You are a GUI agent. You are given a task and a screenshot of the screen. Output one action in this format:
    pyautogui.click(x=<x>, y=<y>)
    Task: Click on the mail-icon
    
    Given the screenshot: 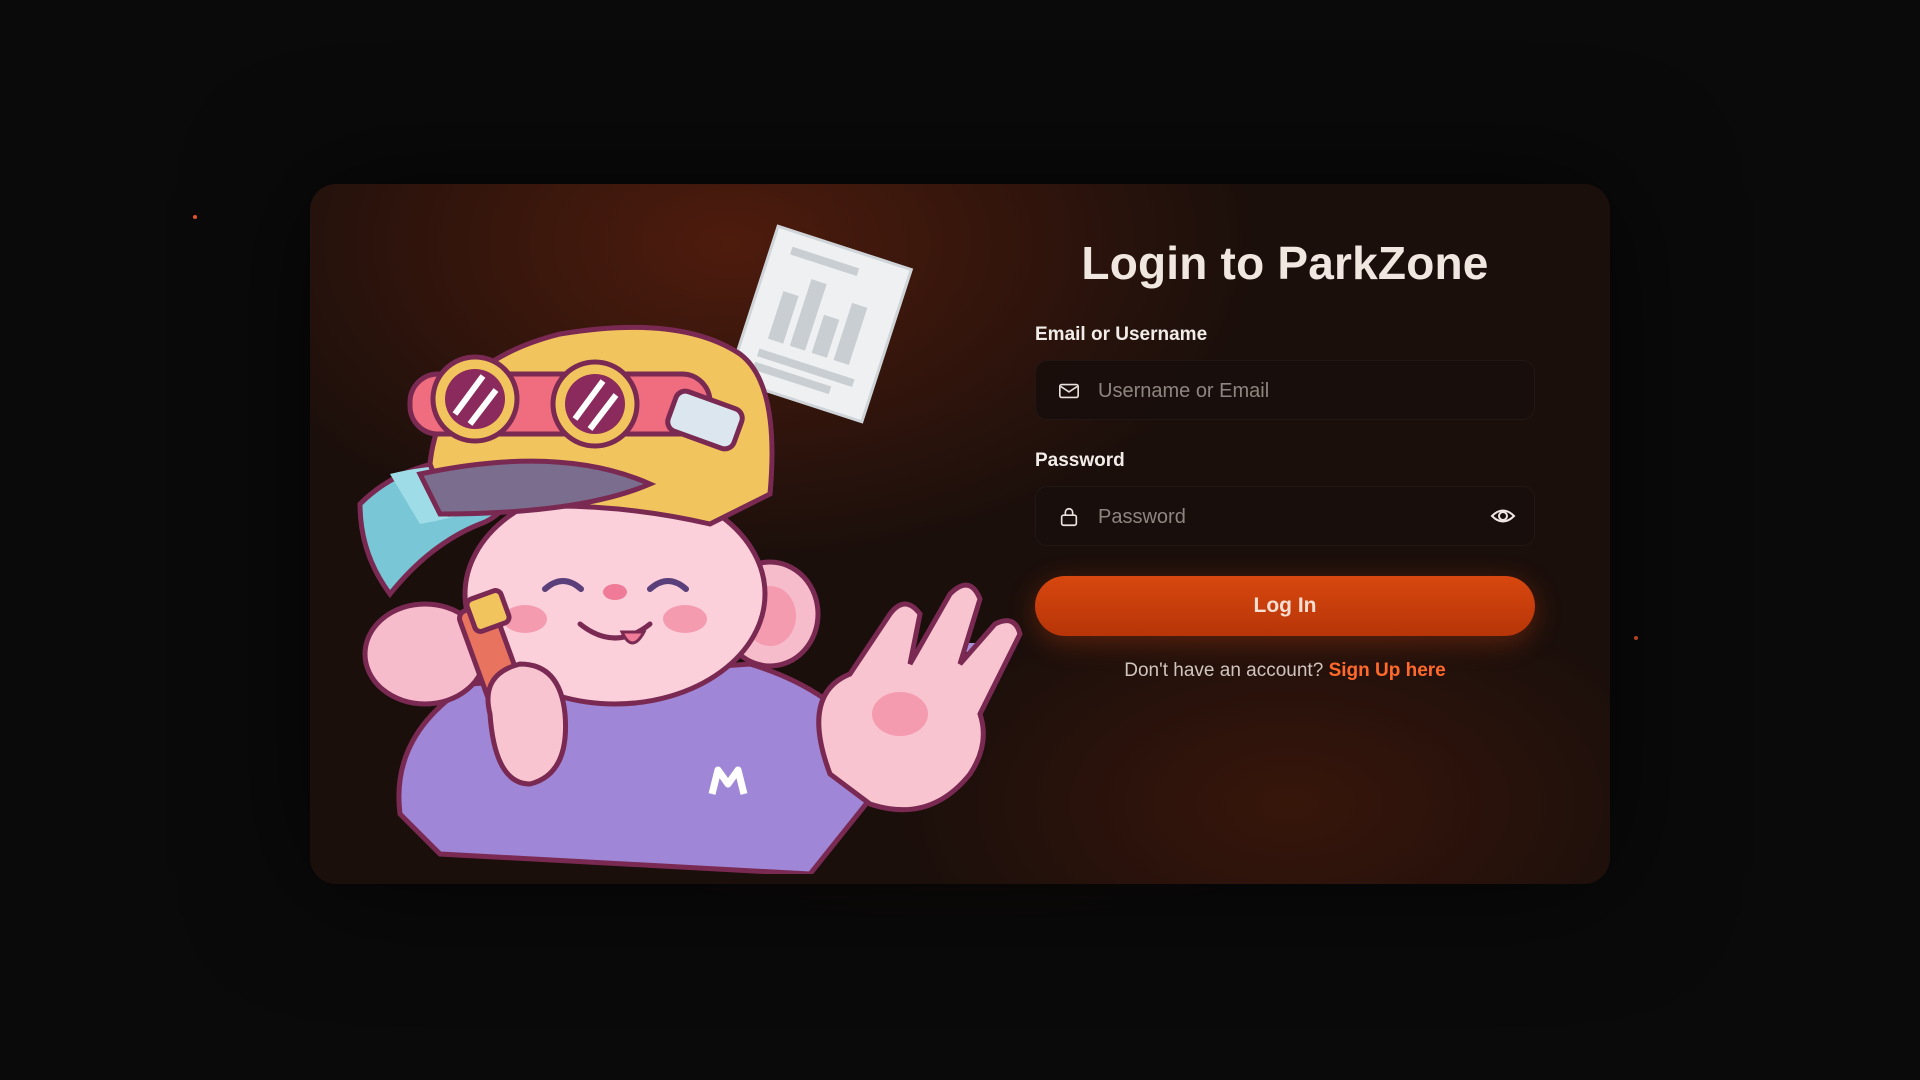 What is the action you would take?
    pyautogui.click(x=1069, y=391)
    